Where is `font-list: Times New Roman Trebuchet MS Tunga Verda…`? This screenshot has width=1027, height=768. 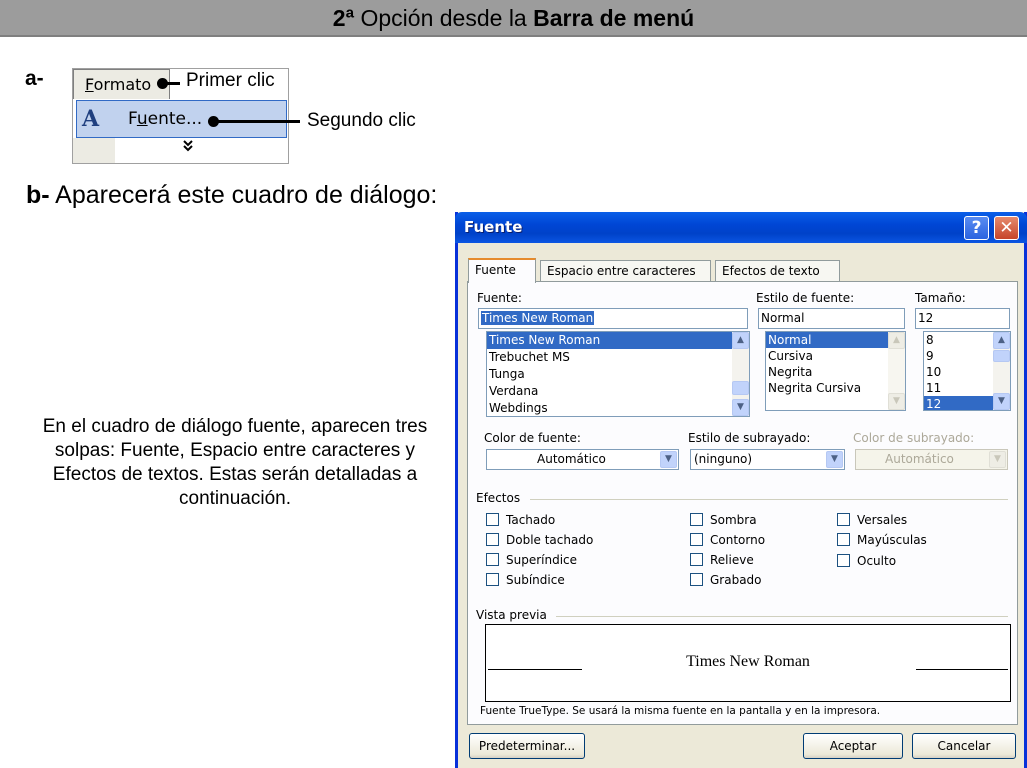
font-list: Times New Roman Trebuchet MS Tunga Verda… is located at coordinates (618, 374).